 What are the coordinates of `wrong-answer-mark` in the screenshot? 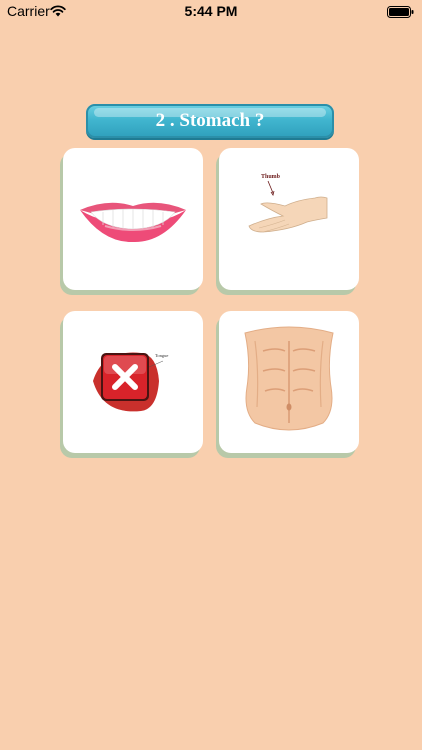 It's located at (125, 377).